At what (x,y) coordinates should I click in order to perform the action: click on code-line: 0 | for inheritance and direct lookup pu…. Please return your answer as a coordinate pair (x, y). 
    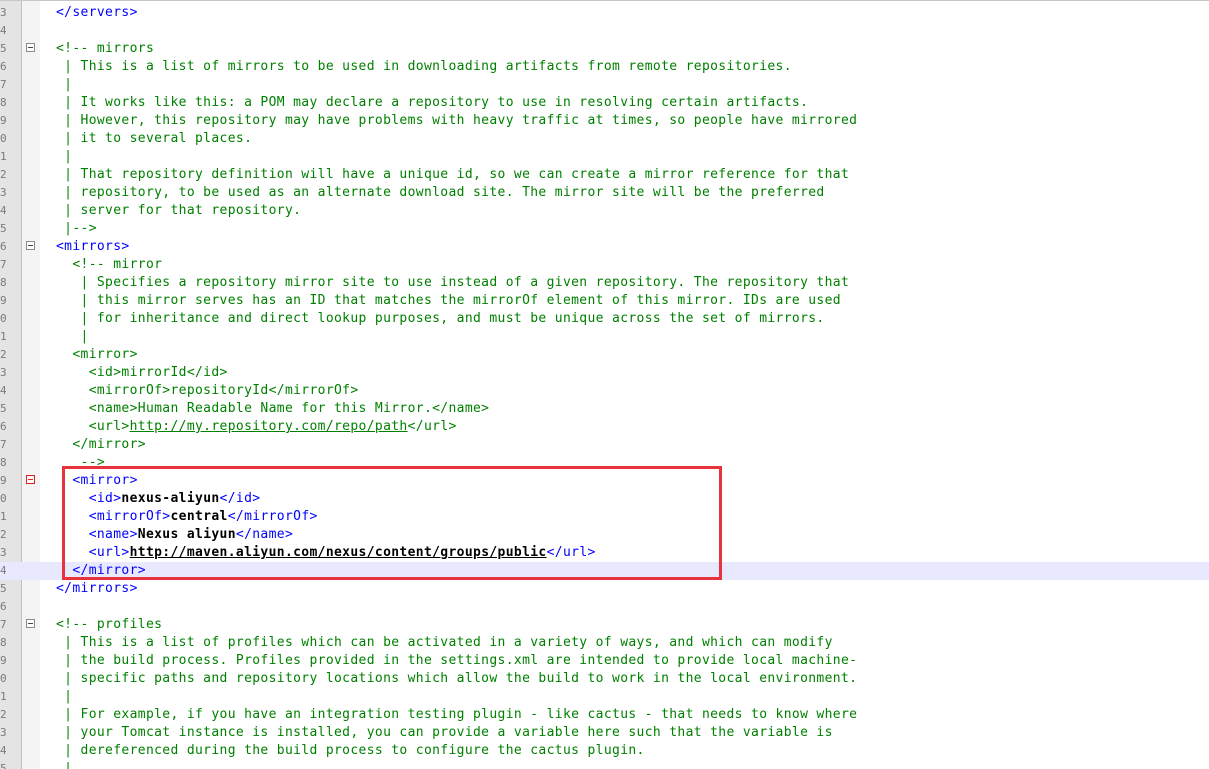
    Looking at the image, I should click on (604, 319).